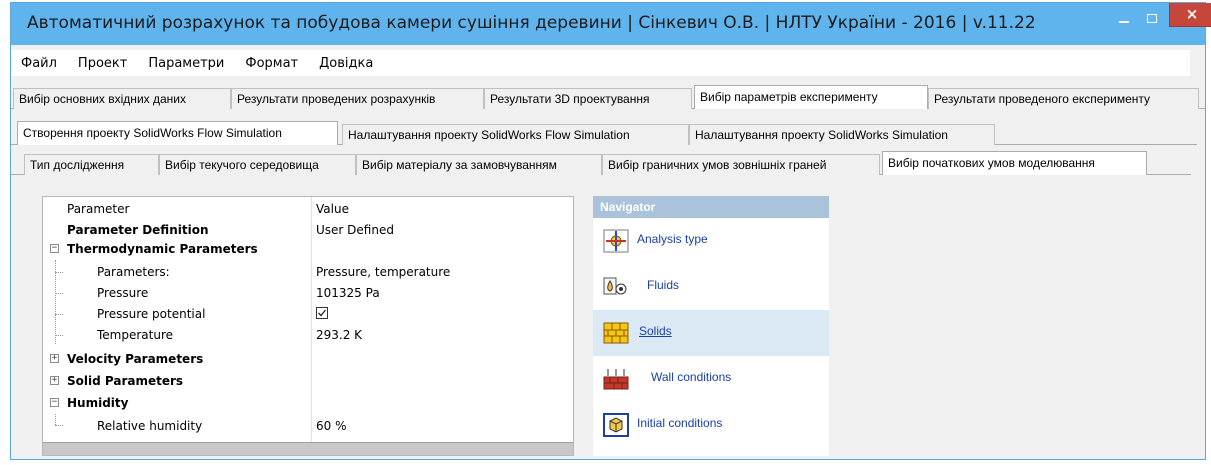 This screenshot has width=1211, height=465. Describe the element at coordinates (257, 164) in the screenshot. I see `tab-fluid-selection: Вибір текучого середовища` at that location.